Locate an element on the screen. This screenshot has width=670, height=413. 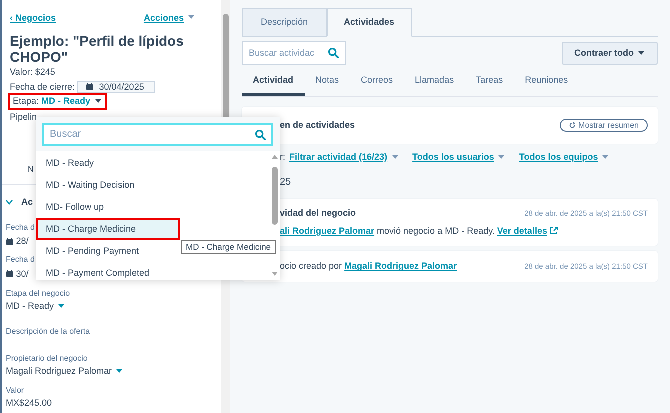
filter-label: r: is located at coordinates (283, 157).